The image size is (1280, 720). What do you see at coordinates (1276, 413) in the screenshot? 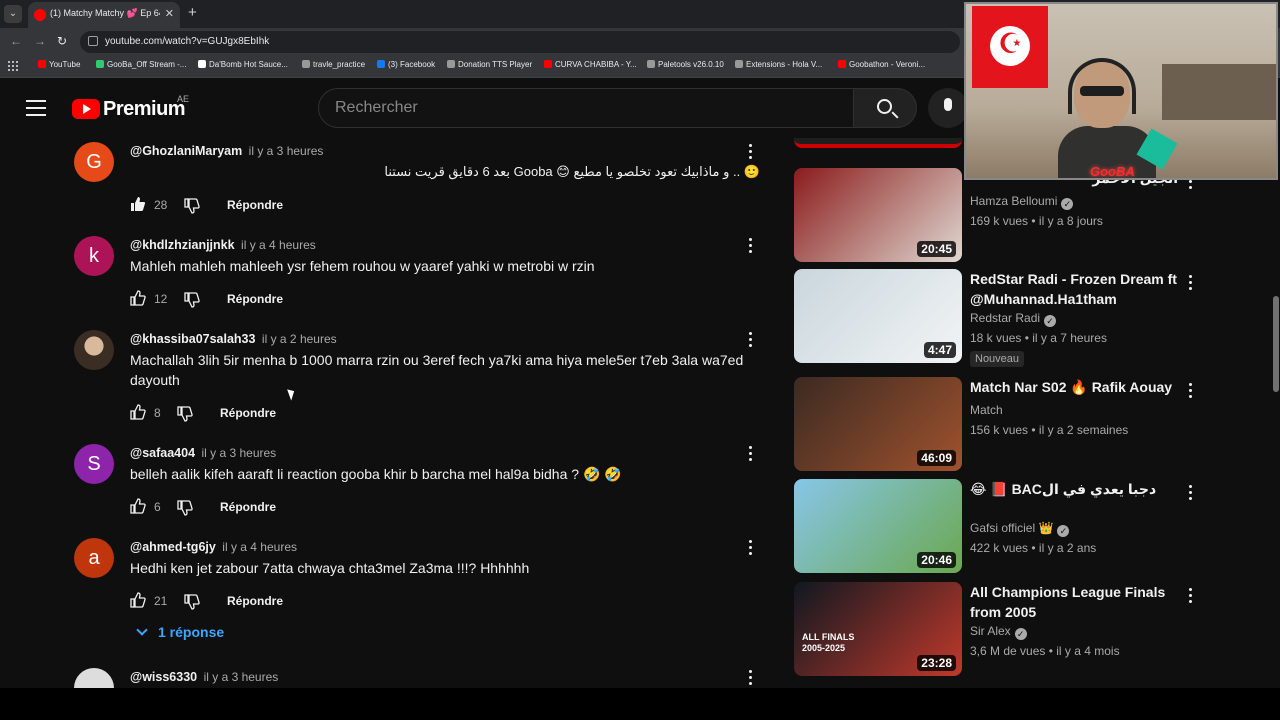
I see `page-scrollbar` at bounding box center [1276, 413].